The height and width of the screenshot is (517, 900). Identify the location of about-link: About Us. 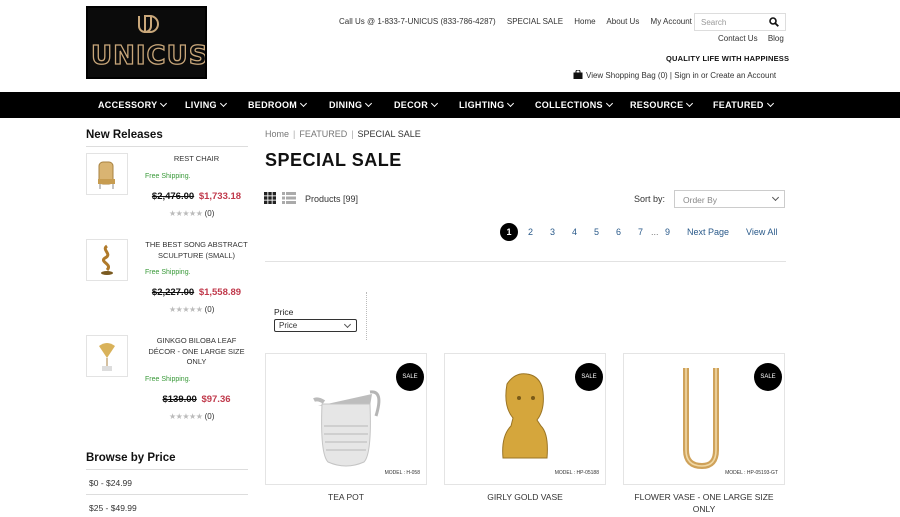
(622, 21).